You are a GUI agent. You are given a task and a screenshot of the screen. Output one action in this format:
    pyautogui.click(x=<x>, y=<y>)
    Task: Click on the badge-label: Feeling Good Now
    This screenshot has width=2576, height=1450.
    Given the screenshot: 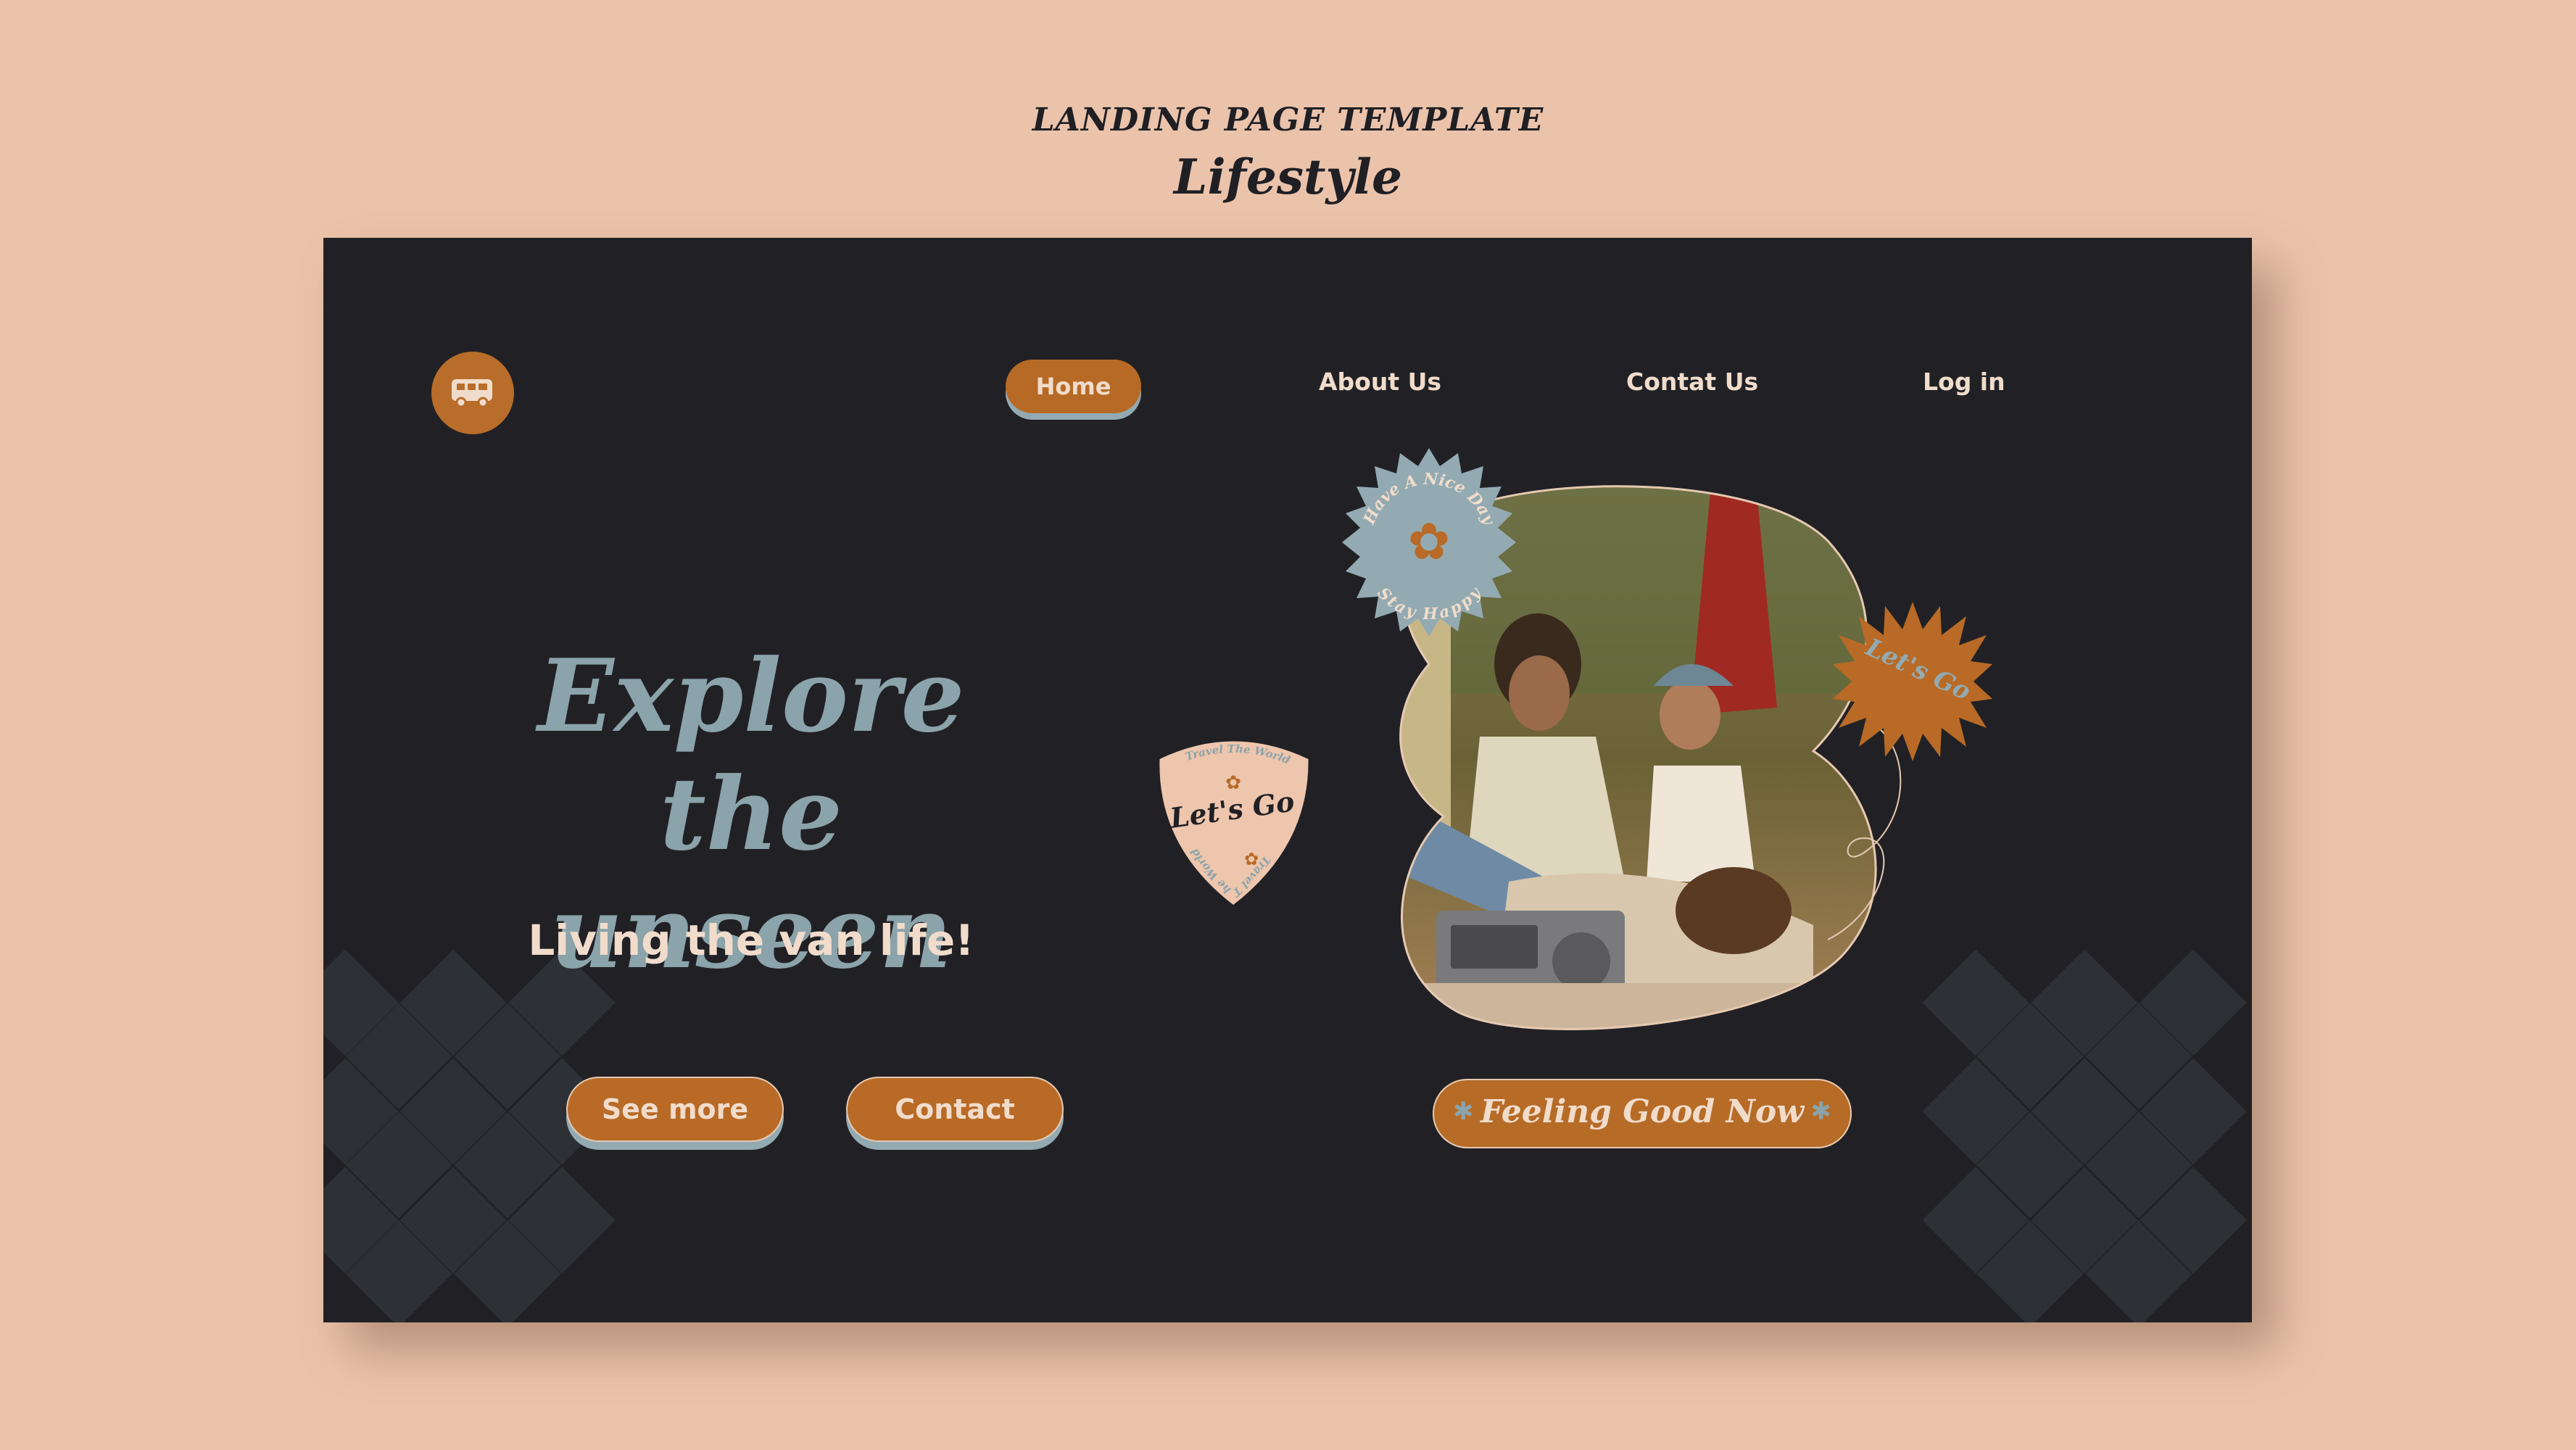 What is the action you would take?
    pyautogui.click(x=1643, y=1111)
    